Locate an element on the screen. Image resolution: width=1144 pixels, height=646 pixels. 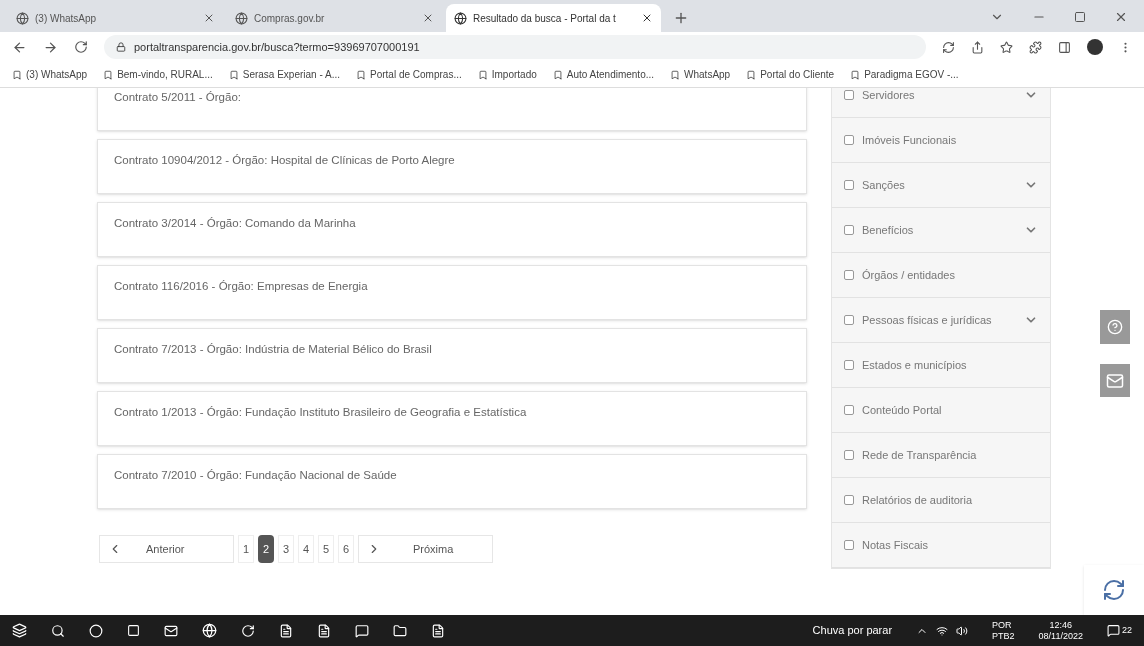
share-icon is located at coordinates (977, 47).